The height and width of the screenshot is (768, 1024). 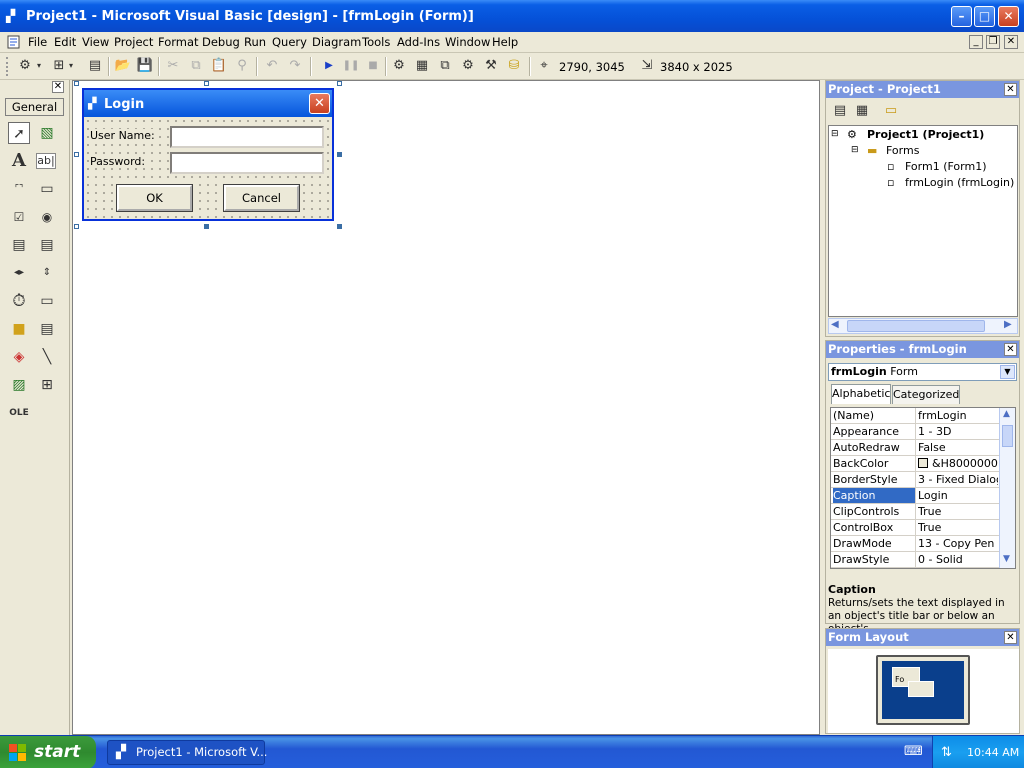 What do you see at coordinates (47, 357) in the screenshot?
I see `line-icon: ╲` at bounding box center [47, 357].